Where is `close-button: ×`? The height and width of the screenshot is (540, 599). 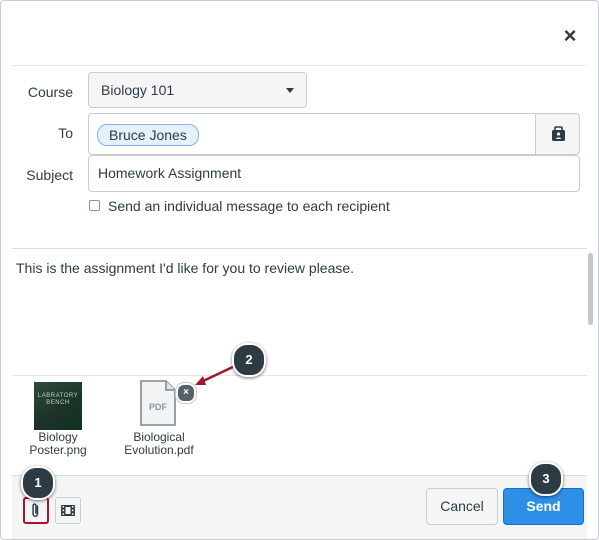 close-button: × is located at coordinates (570, 36).